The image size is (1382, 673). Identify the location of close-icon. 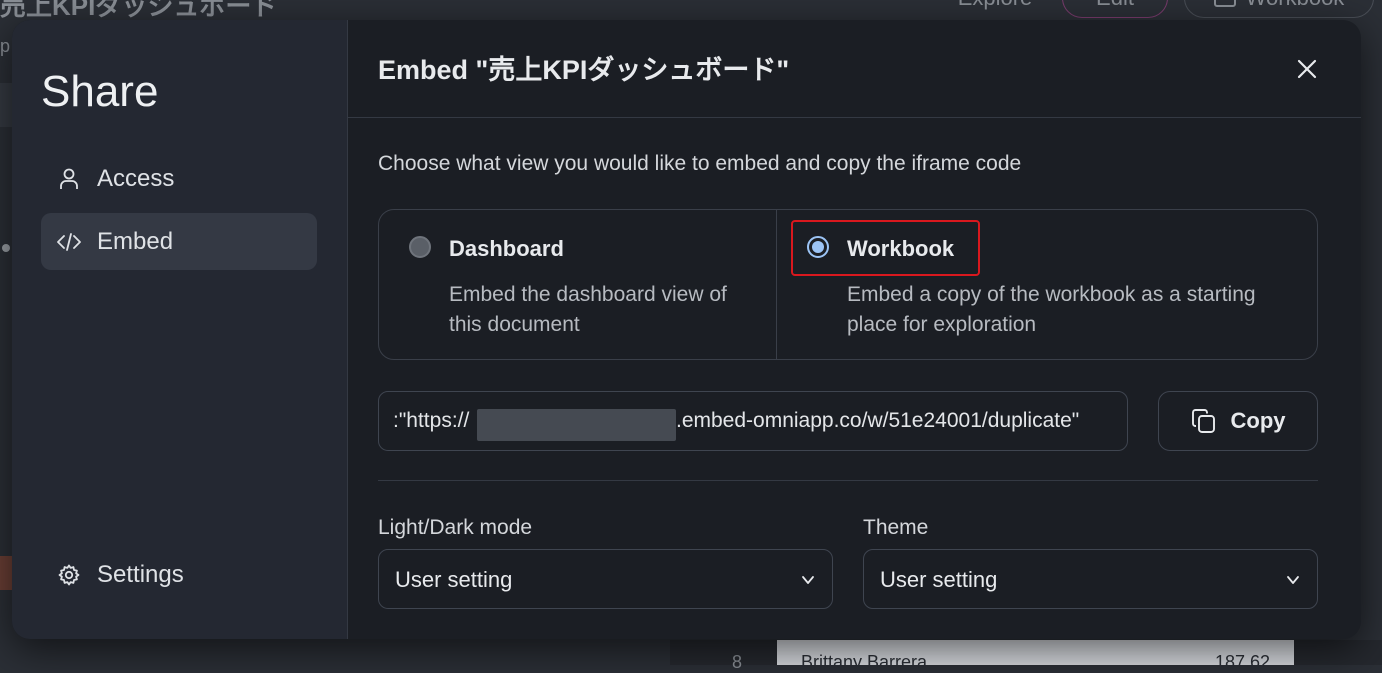
(1307, 69).